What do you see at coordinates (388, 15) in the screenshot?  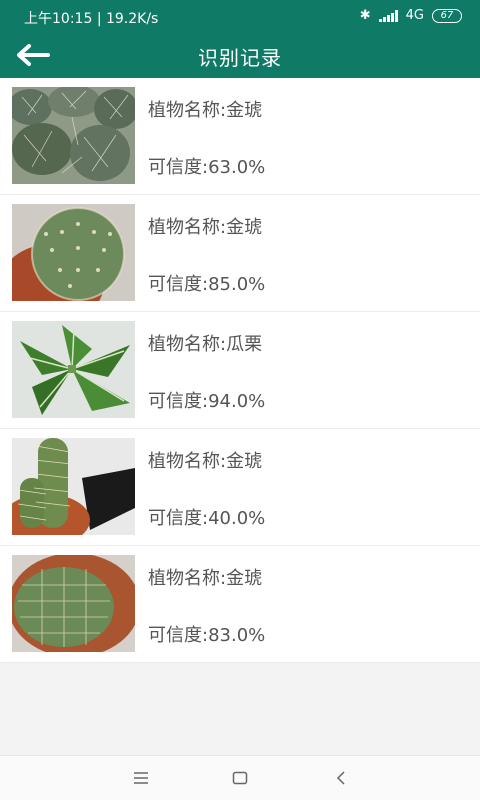 I see `signal-icon` at bounding box center [388, 15].